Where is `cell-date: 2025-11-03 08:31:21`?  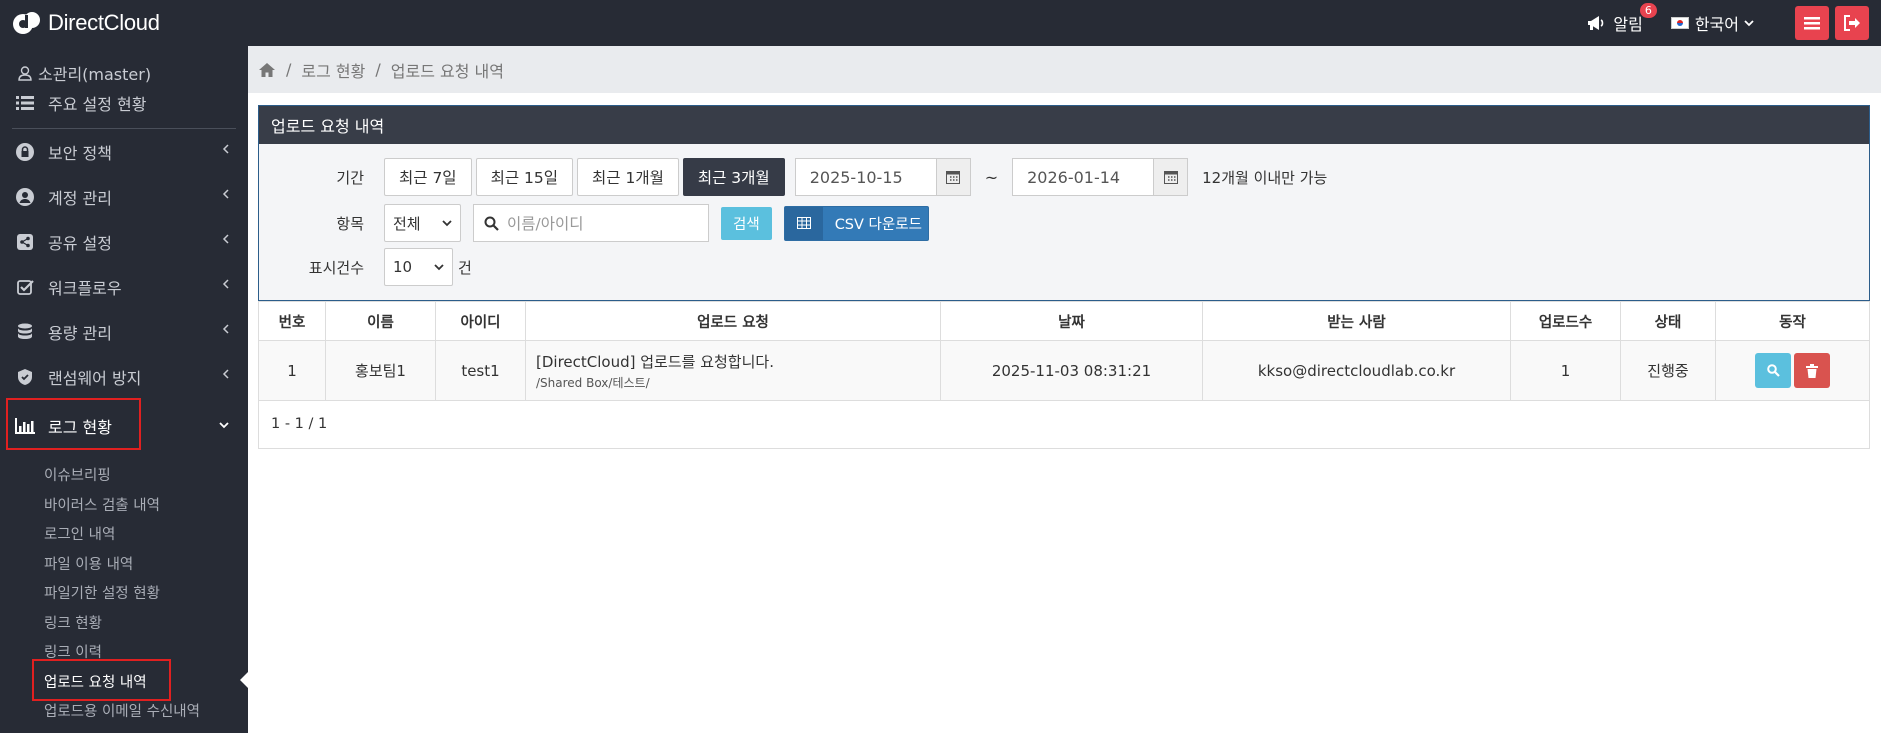 cell-date: 2025-11-03 08:31:21 is located at coordinates (1071, 370).